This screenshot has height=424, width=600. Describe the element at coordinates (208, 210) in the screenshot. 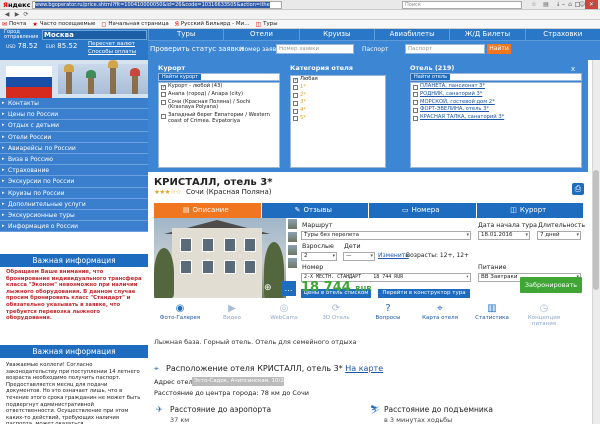

I see `tab-description: ▤ Описание` at that location.